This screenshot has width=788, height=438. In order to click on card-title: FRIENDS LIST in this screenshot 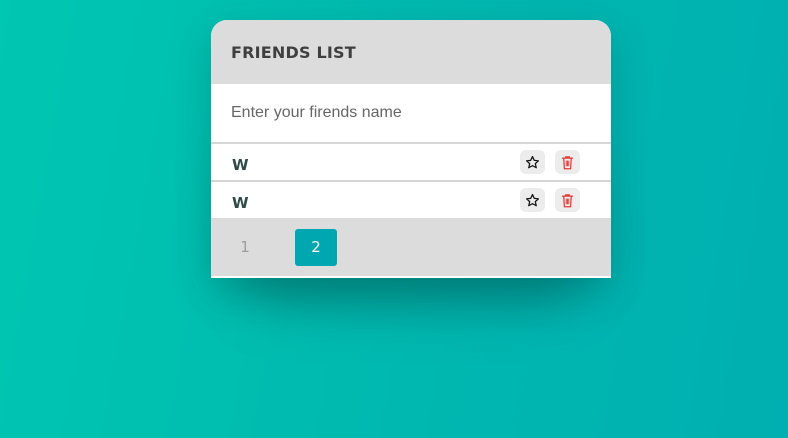, I will do `click(293, 52)`.